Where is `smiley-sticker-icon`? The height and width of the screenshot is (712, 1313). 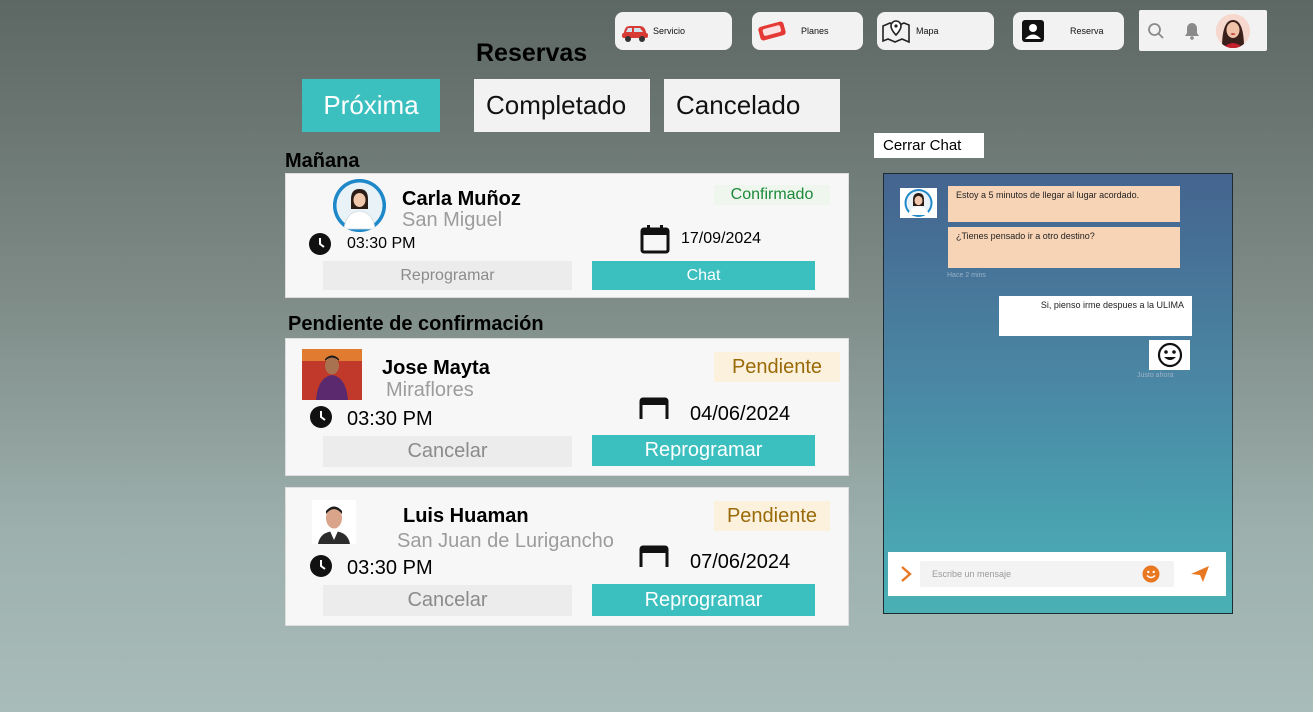 smiley-sticker-icon is located at coordinates (1169, 355).